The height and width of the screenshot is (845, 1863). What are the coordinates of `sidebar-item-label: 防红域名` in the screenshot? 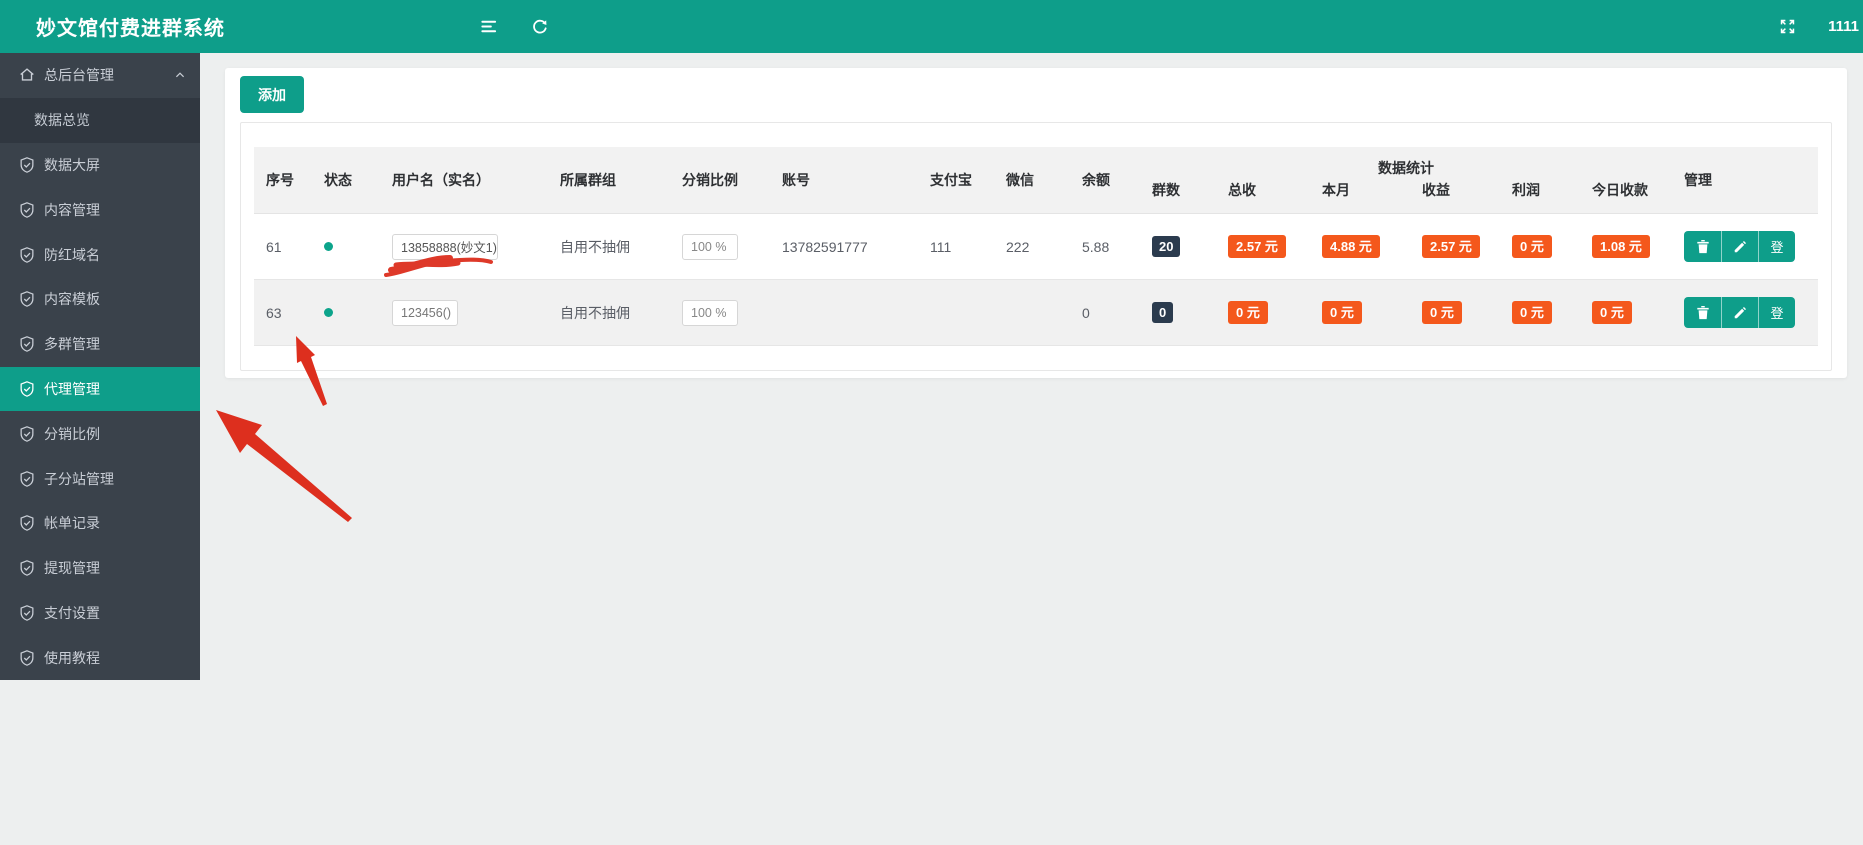 It's located at (72, 254).